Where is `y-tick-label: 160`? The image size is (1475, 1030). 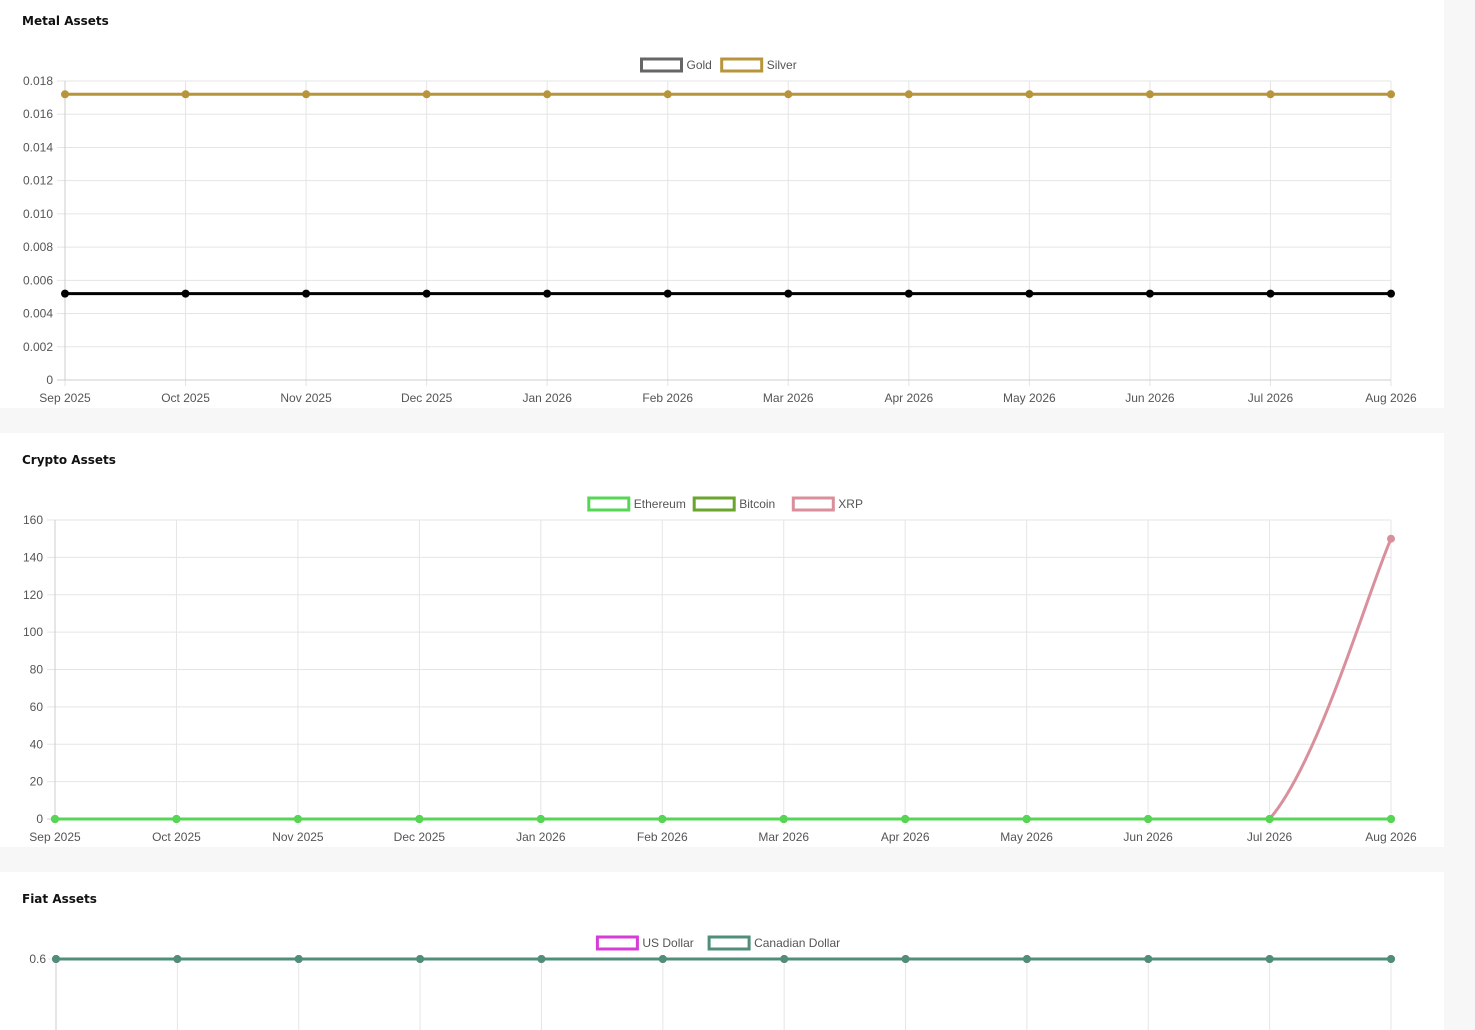
y-tick-label: 160 is located at coordinates (33, 520).